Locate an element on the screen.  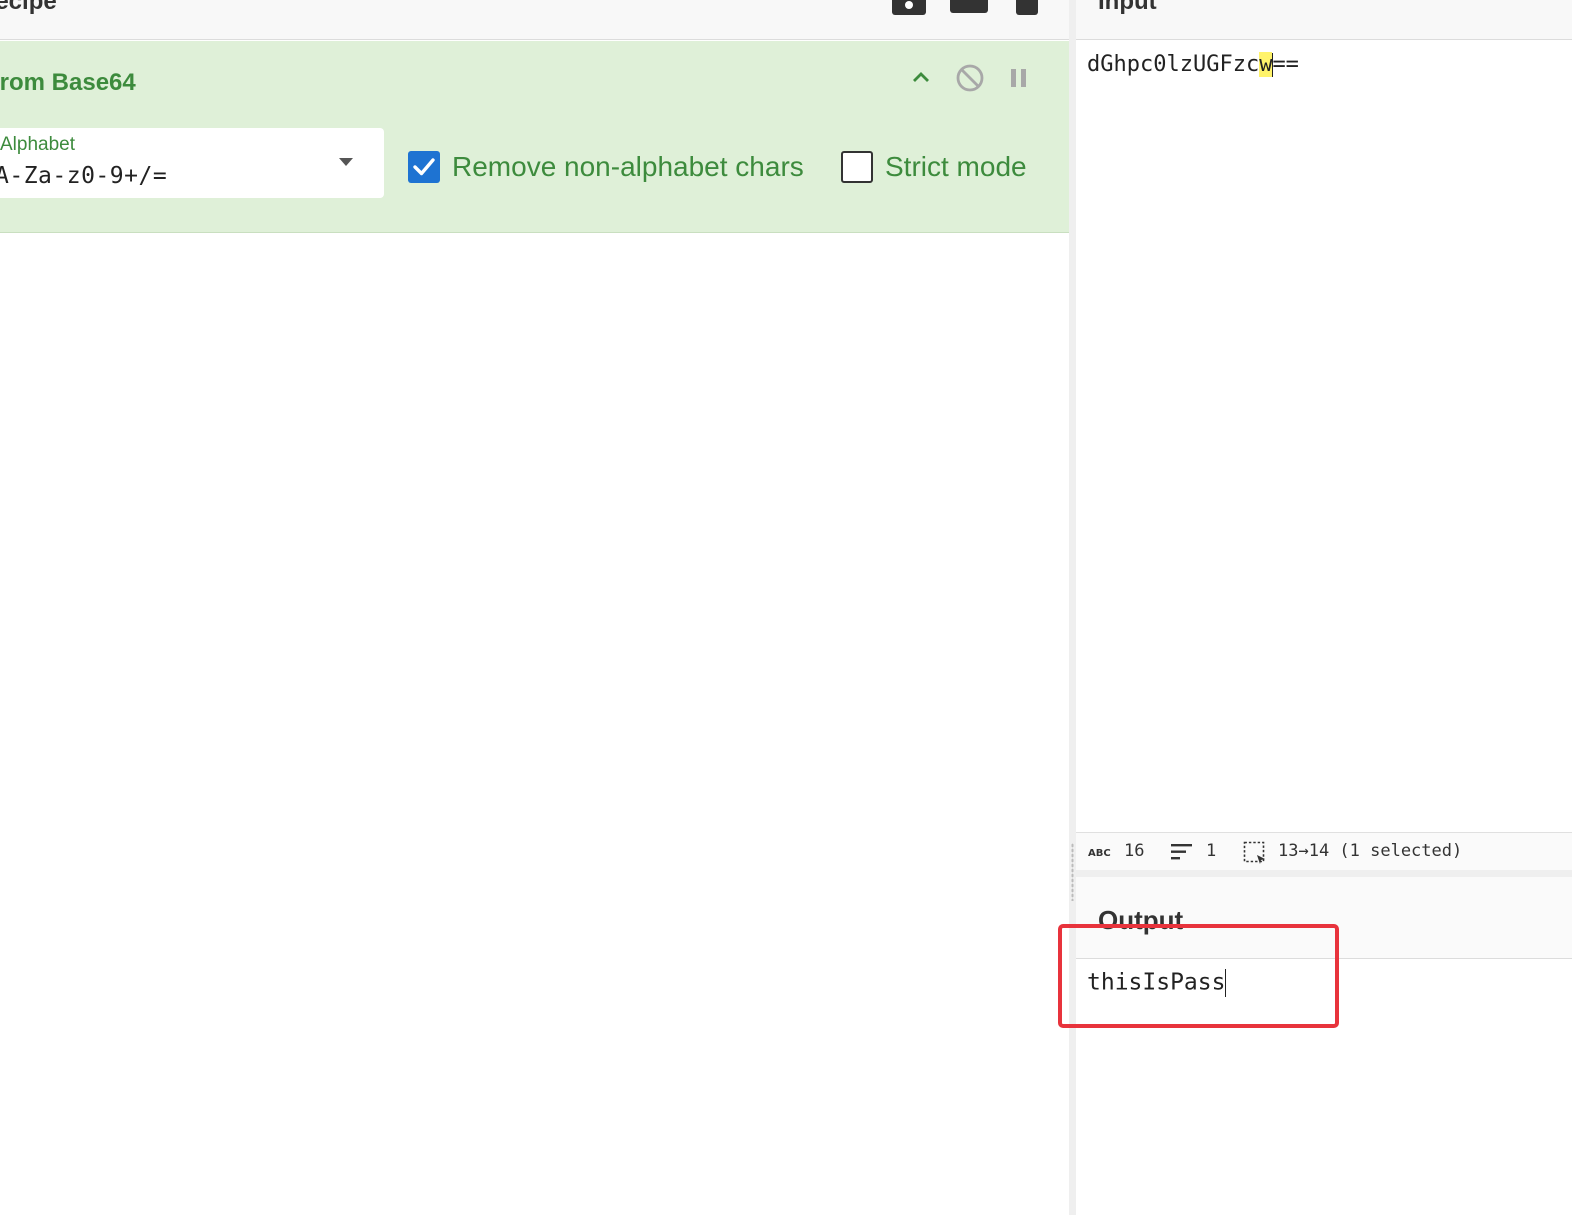
input-selected-text: w is located at coordinates (1266, 64).